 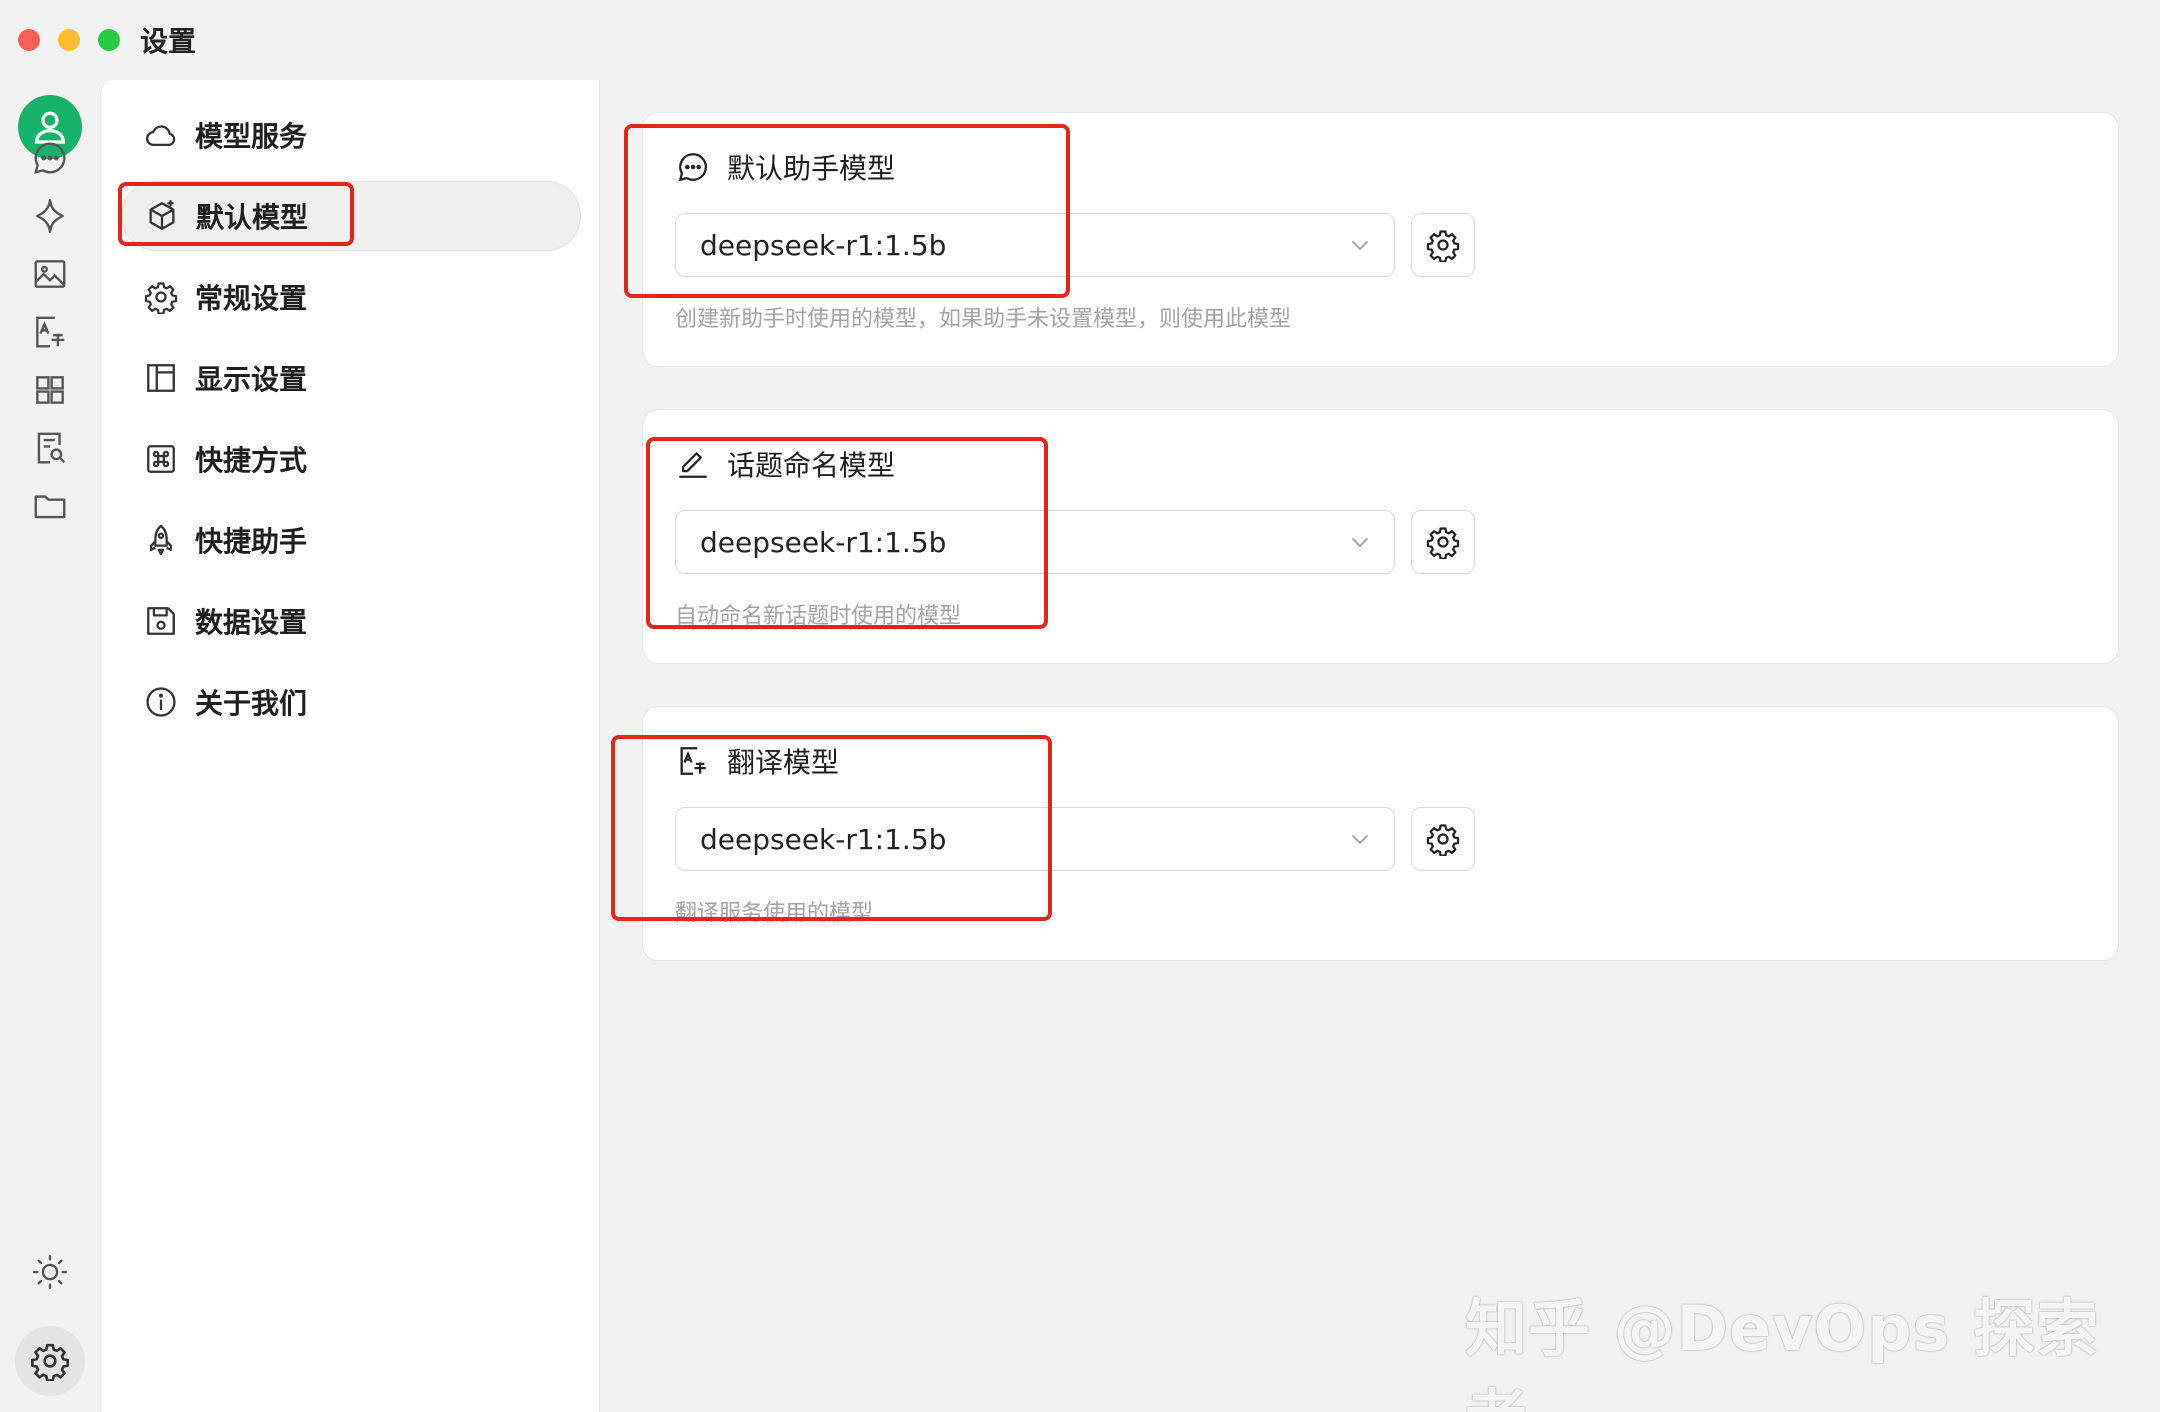 I want to click on theme-toggle-button, so click(x=50, y=1272).